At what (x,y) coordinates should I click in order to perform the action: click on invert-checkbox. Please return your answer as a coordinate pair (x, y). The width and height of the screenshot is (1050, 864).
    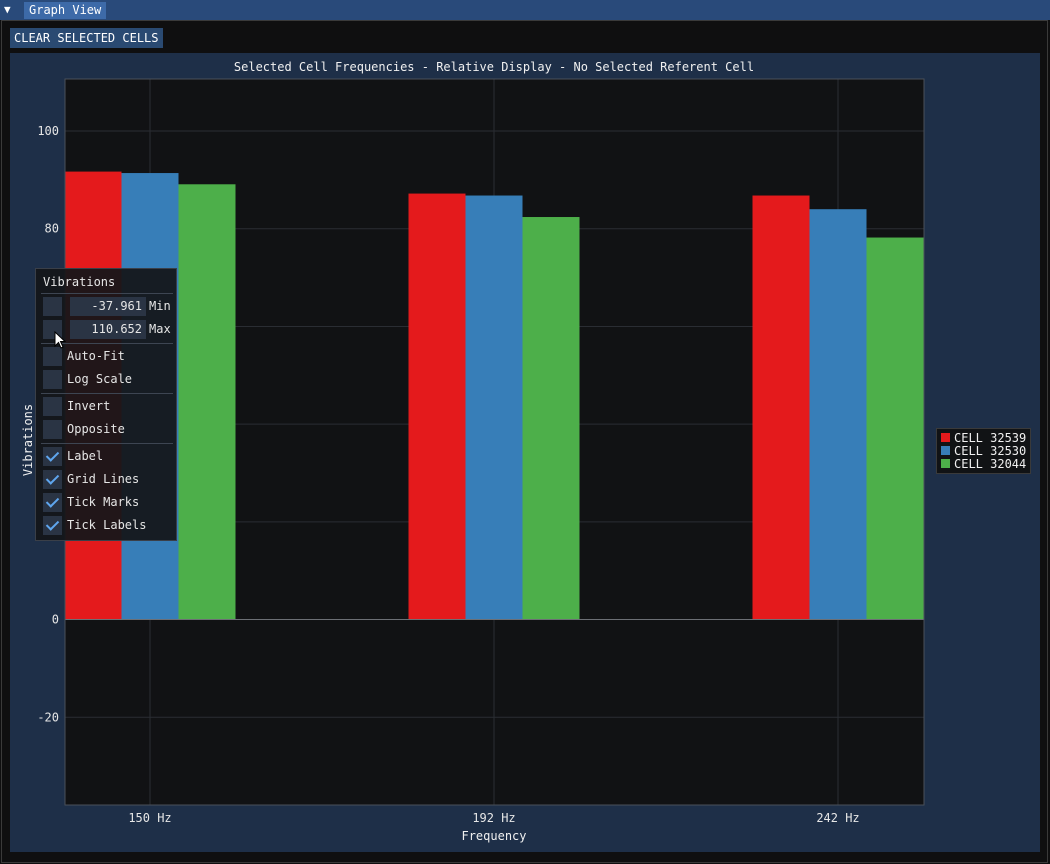
    Looking at the image, I should click on (52, 406).